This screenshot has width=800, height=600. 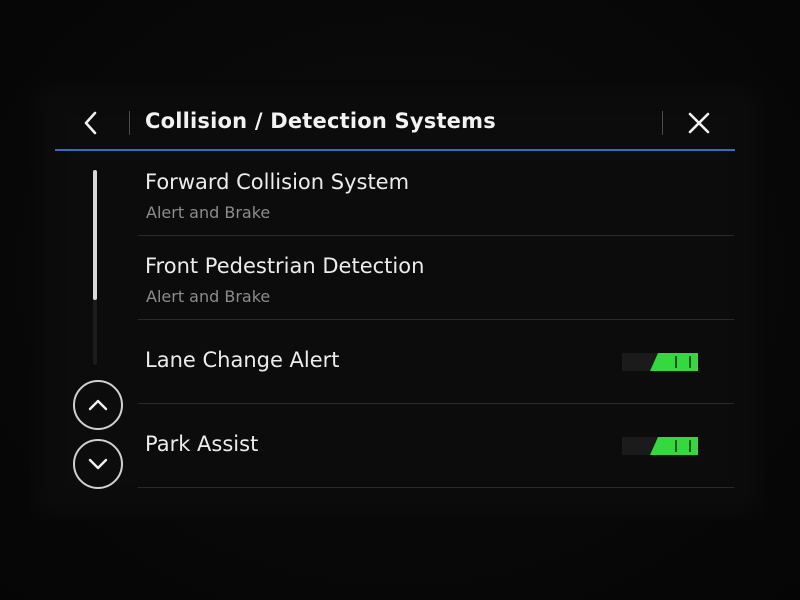 I want to click on chevron-down-icon, so click(x=98, y=464).